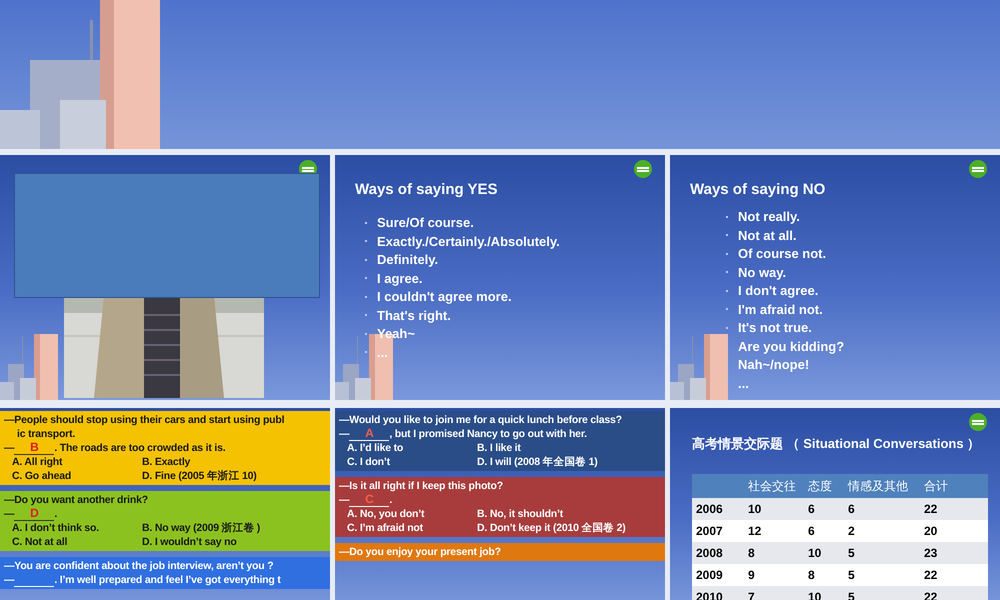 The height and width of the screenshot is (600, 1000). Describe the element at coordinates (38, 462) in the screenshot. I see `option-text: A. All right` at that location.